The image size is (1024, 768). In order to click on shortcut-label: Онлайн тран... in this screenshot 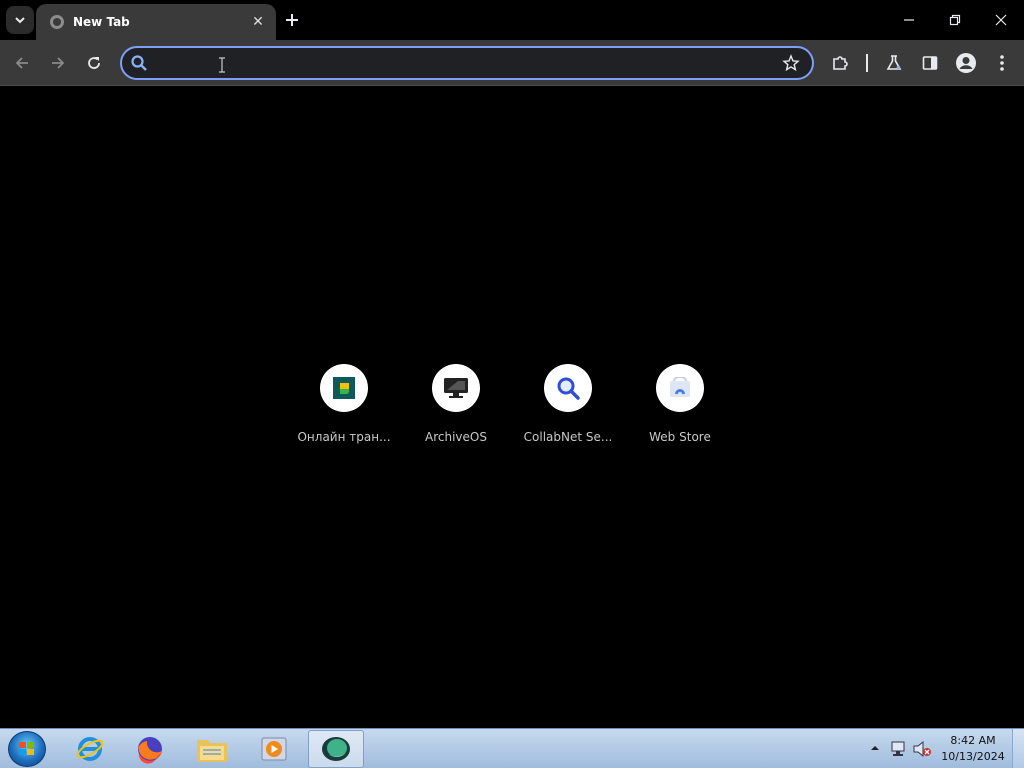, I will do `click(344, 437)`.